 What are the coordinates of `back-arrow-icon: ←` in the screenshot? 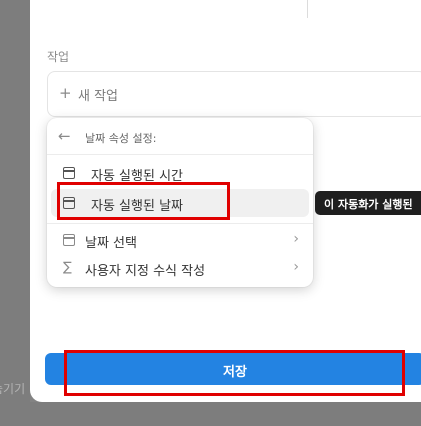 It's located at (64, 136).